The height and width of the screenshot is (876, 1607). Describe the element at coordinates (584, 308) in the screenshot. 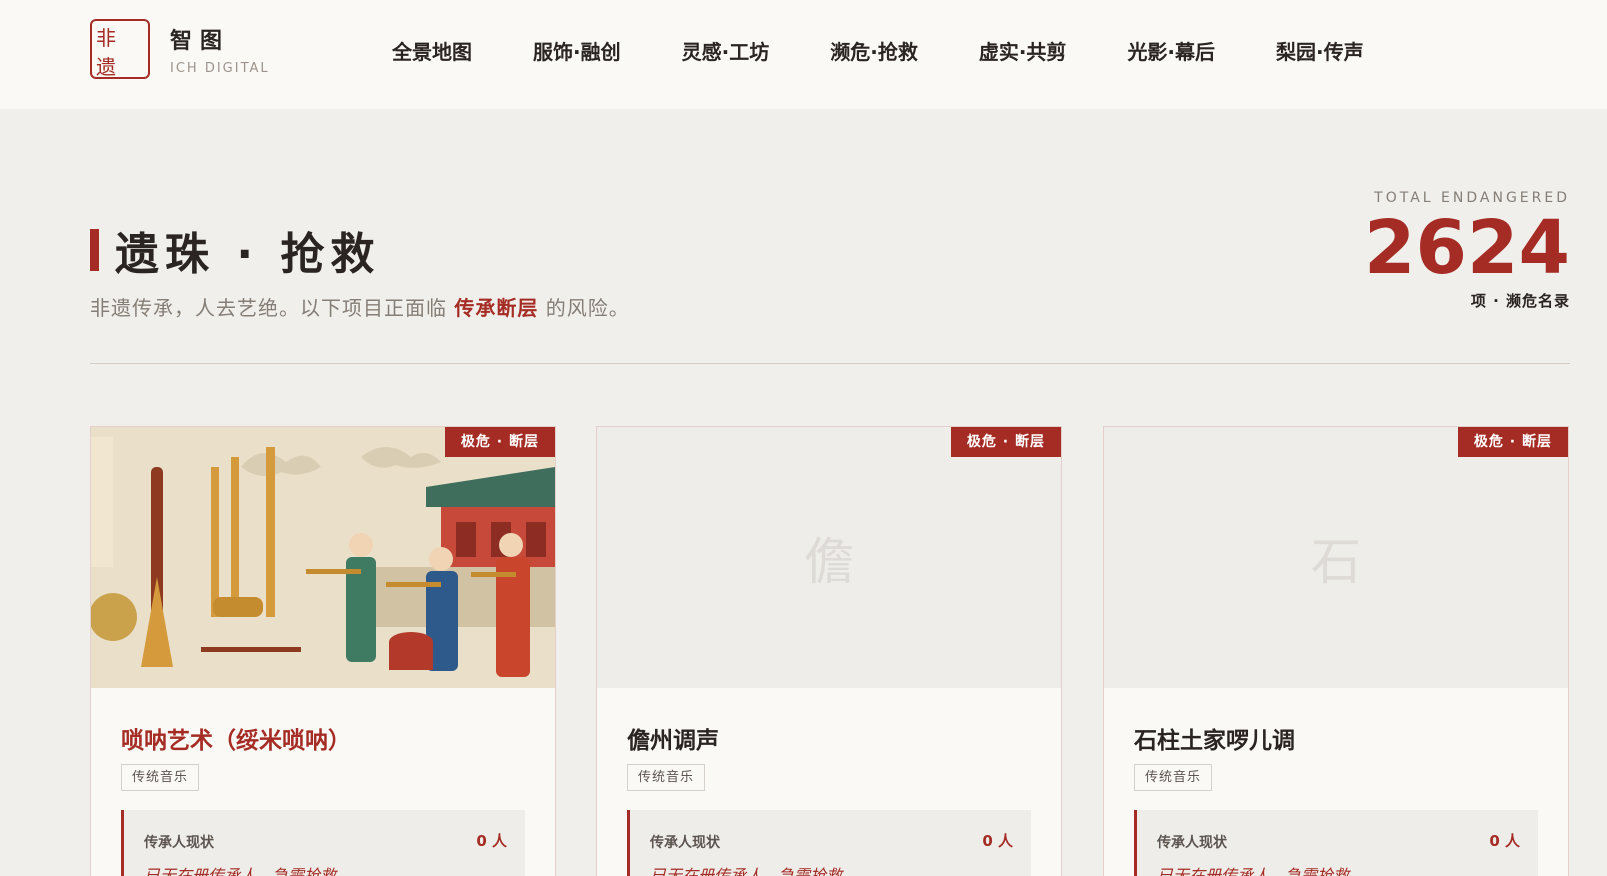

I see `subtitle-text-after: 的风险。` at that location.